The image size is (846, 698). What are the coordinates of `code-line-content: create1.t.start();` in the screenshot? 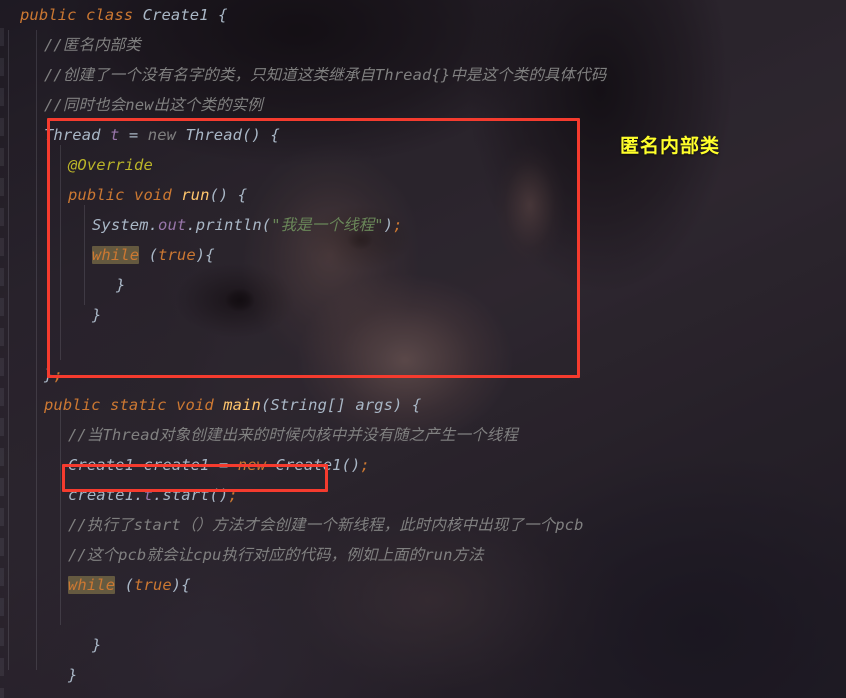 It's located at (123, 495).